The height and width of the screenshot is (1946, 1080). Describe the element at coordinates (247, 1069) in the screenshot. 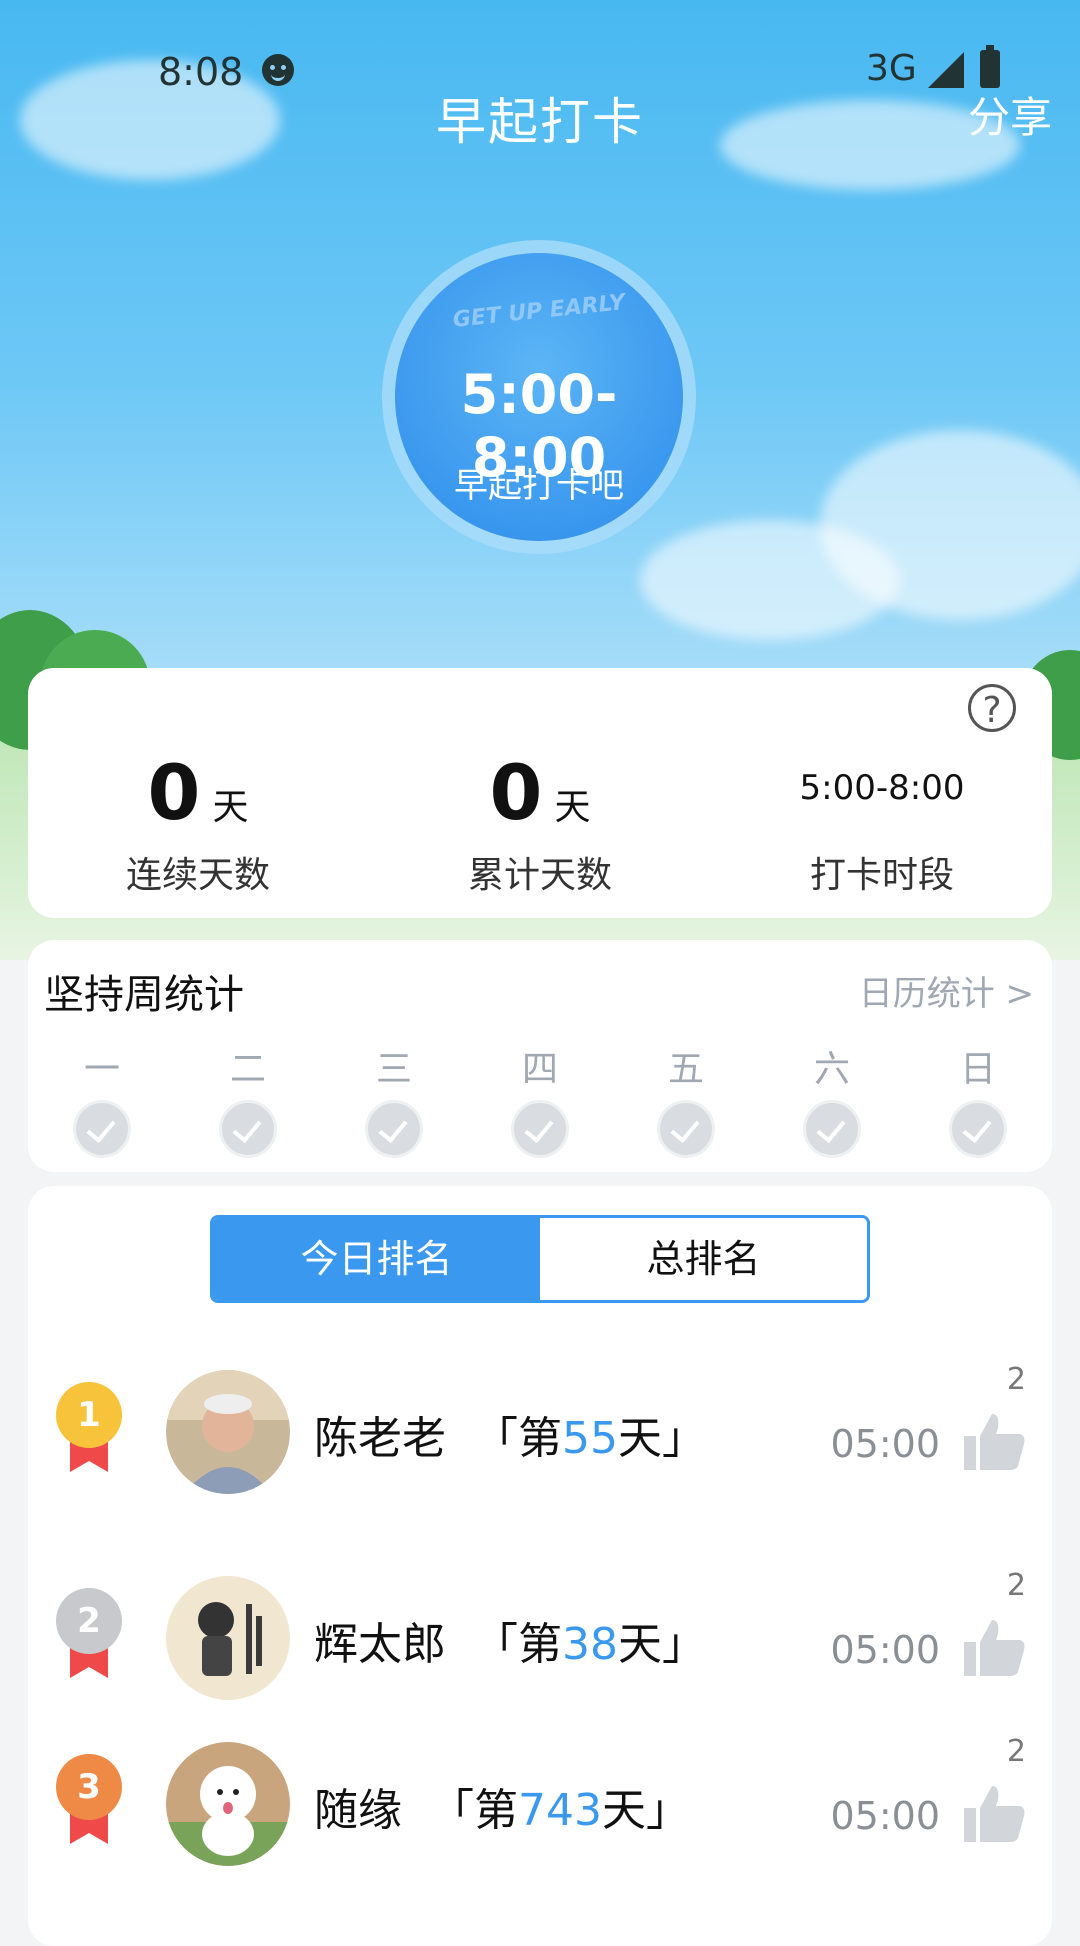

I see `weekday-label: 二` at that location.